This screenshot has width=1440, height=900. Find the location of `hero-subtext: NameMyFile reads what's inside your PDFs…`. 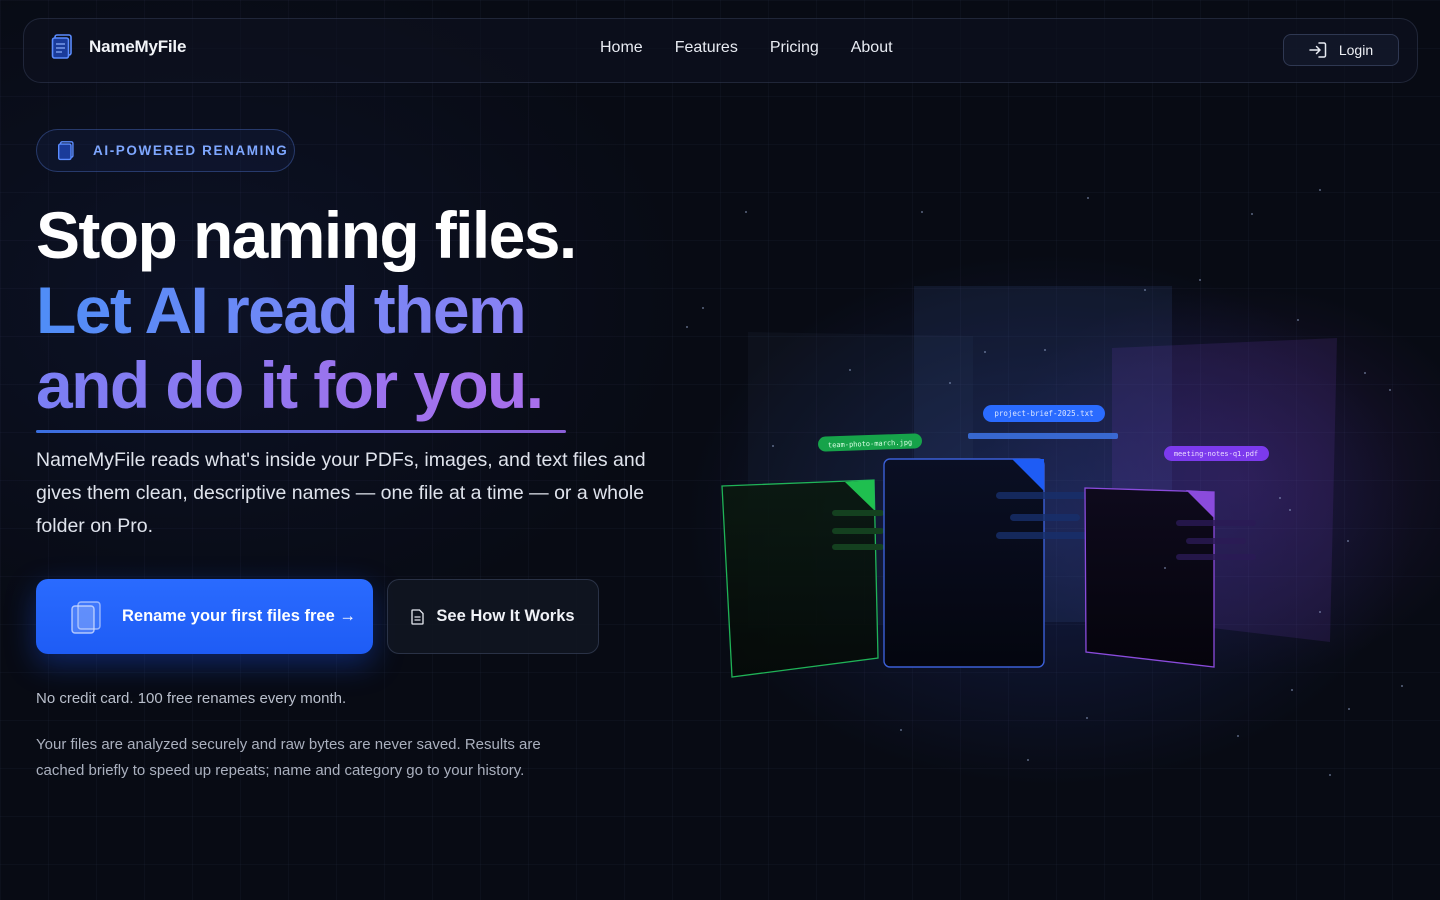

hero-subtext: NameMyFile reads what's inside your PDFs… is located at coordinates (341, 493).